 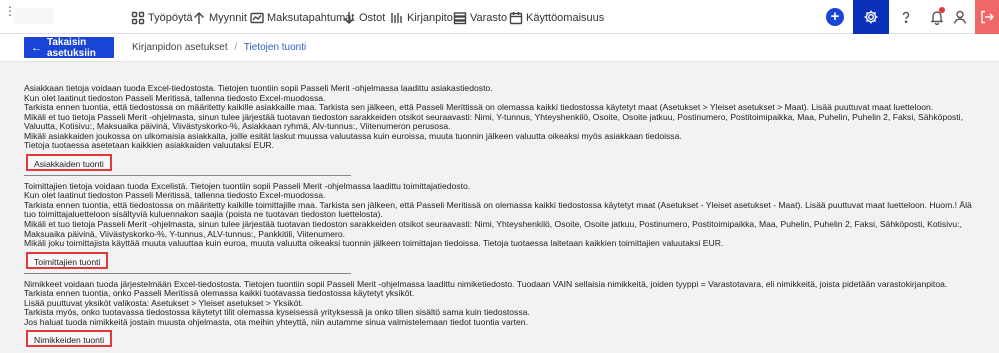 I want to click on breadcrumb-current: Tietojen tuonti, so click(x=275, y=47).